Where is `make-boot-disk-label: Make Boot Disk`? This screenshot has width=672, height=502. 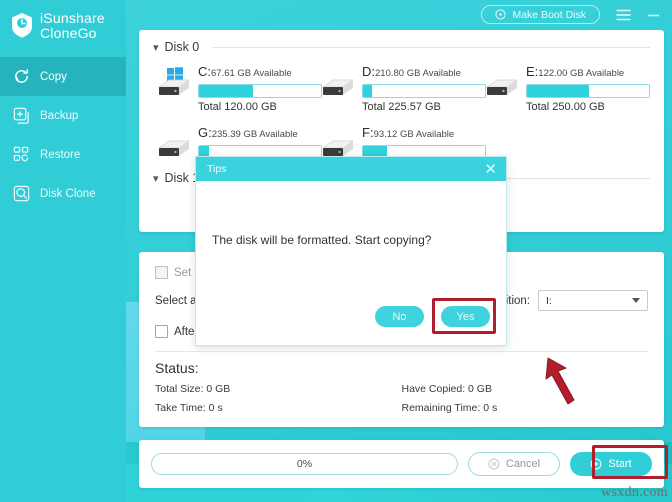 make-boot-disk-label: Make Boot Disk is located at coordinates (549, 14).